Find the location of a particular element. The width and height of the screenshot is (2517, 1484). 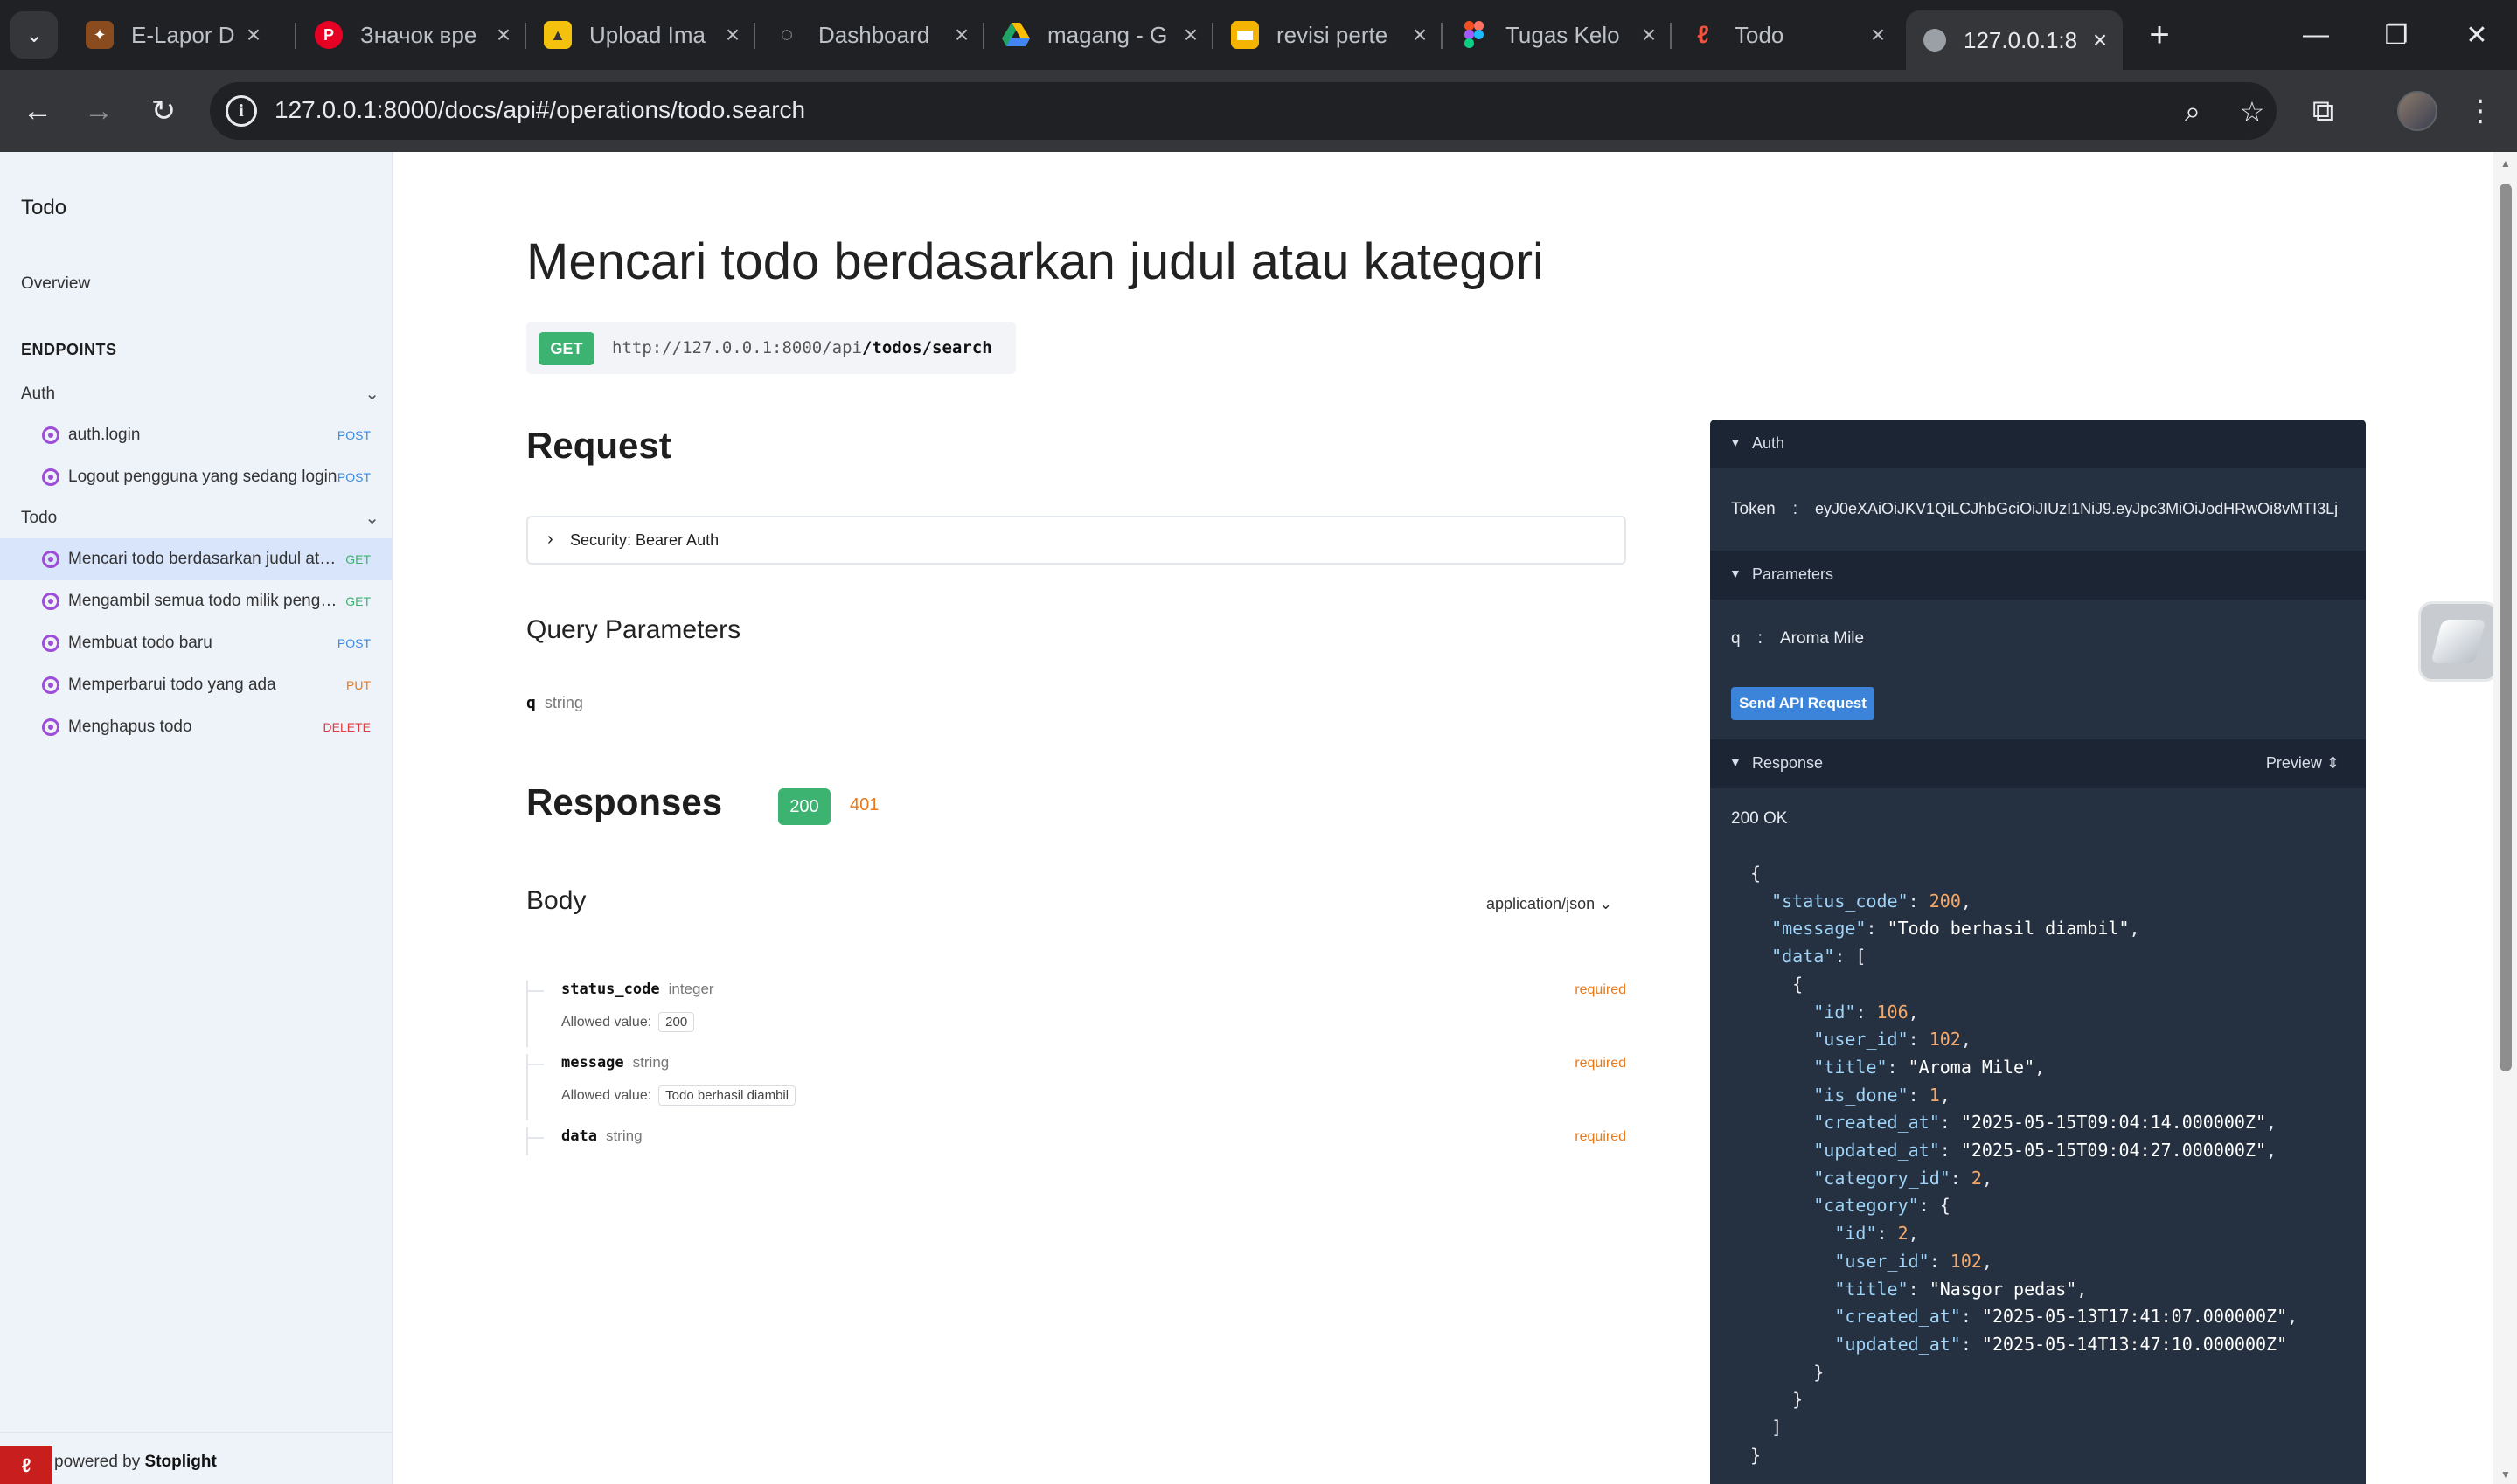

allowed-value-chip: 200 is located at coordinates (676, 1022).